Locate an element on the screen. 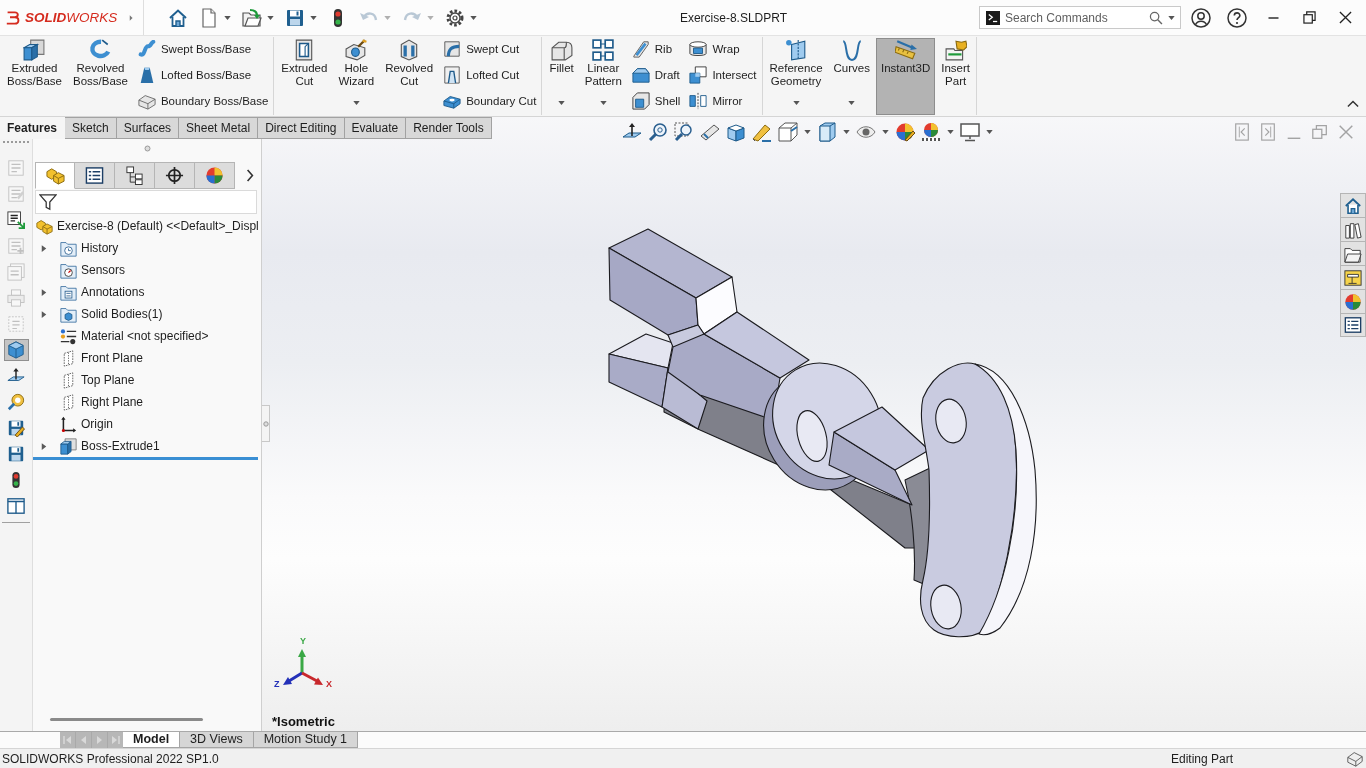  model-tab: Model is located at coordinates (152, 740).